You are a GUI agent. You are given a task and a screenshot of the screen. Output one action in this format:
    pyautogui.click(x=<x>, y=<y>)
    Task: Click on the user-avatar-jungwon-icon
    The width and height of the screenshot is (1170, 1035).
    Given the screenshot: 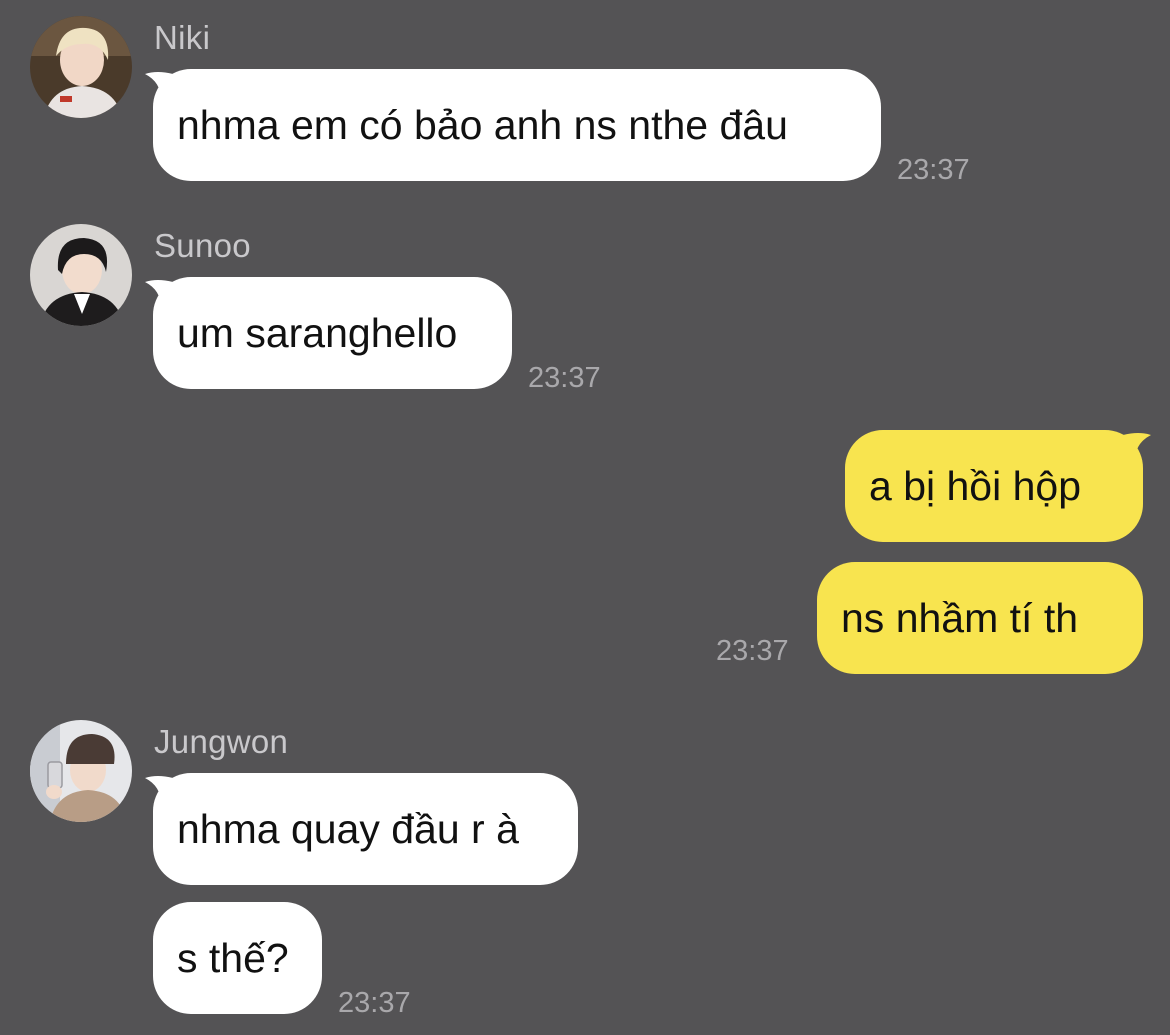 What is the action you would take?
    pyautogui.click(x=81, y=771)
    